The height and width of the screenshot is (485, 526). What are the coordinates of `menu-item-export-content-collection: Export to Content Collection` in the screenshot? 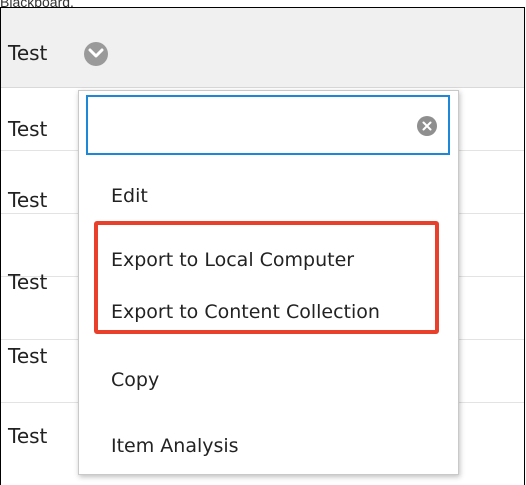 It's located at (245, 312).